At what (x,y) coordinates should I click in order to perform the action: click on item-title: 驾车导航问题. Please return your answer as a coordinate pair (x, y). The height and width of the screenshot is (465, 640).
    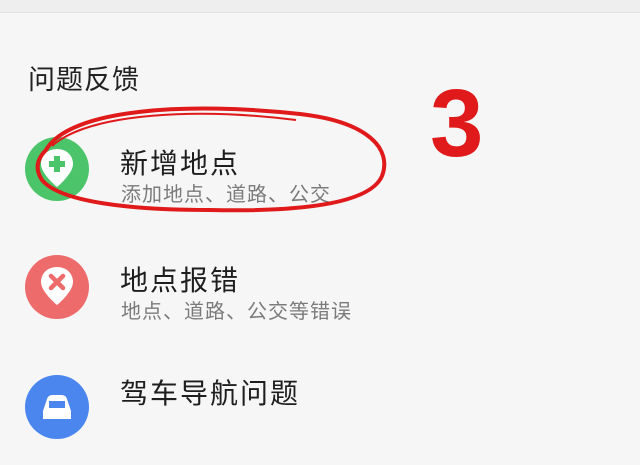
    Looking at the image, I should click on (210, 393).